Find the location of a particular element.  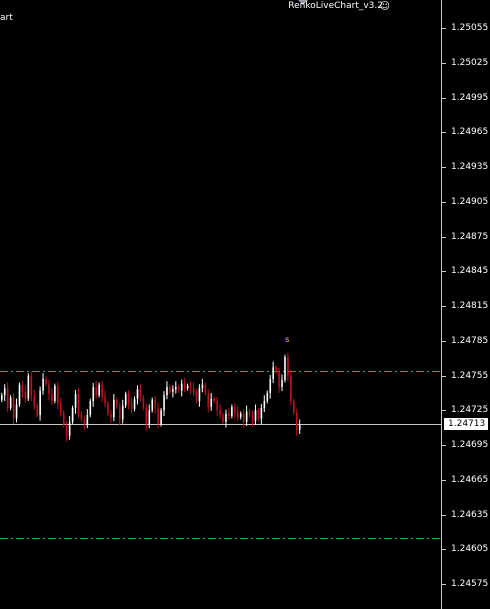

signal-marker: s is located at coordinates (287, 339).